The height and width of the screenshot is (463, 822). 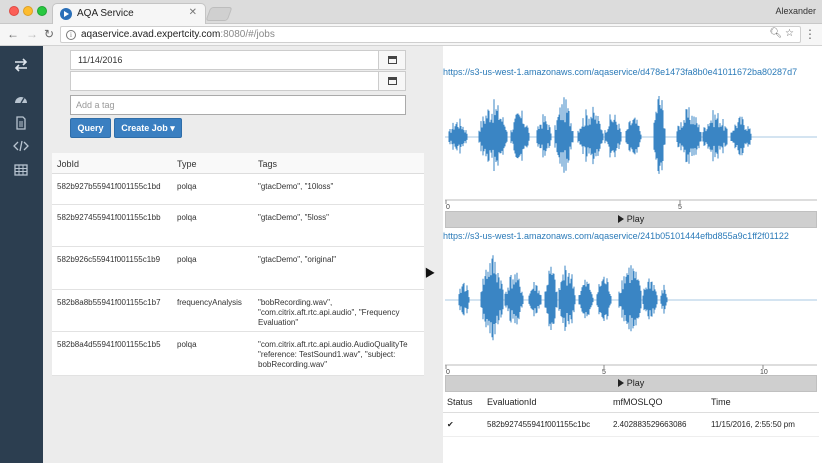 I want to click on column-header-tags: Tags, so click(x=341, y=164).